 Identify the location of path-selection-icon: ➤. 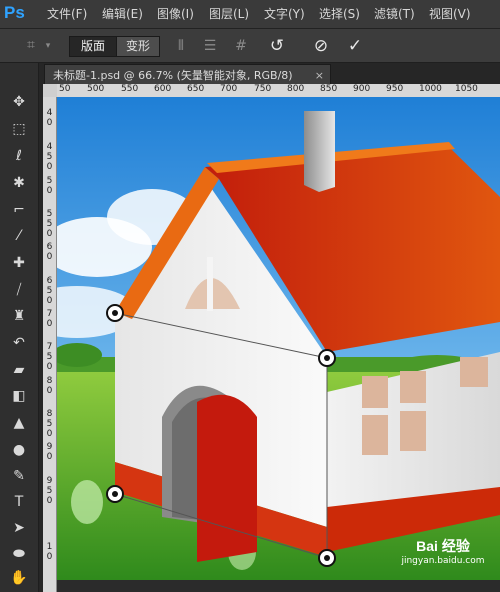
(19, 528).